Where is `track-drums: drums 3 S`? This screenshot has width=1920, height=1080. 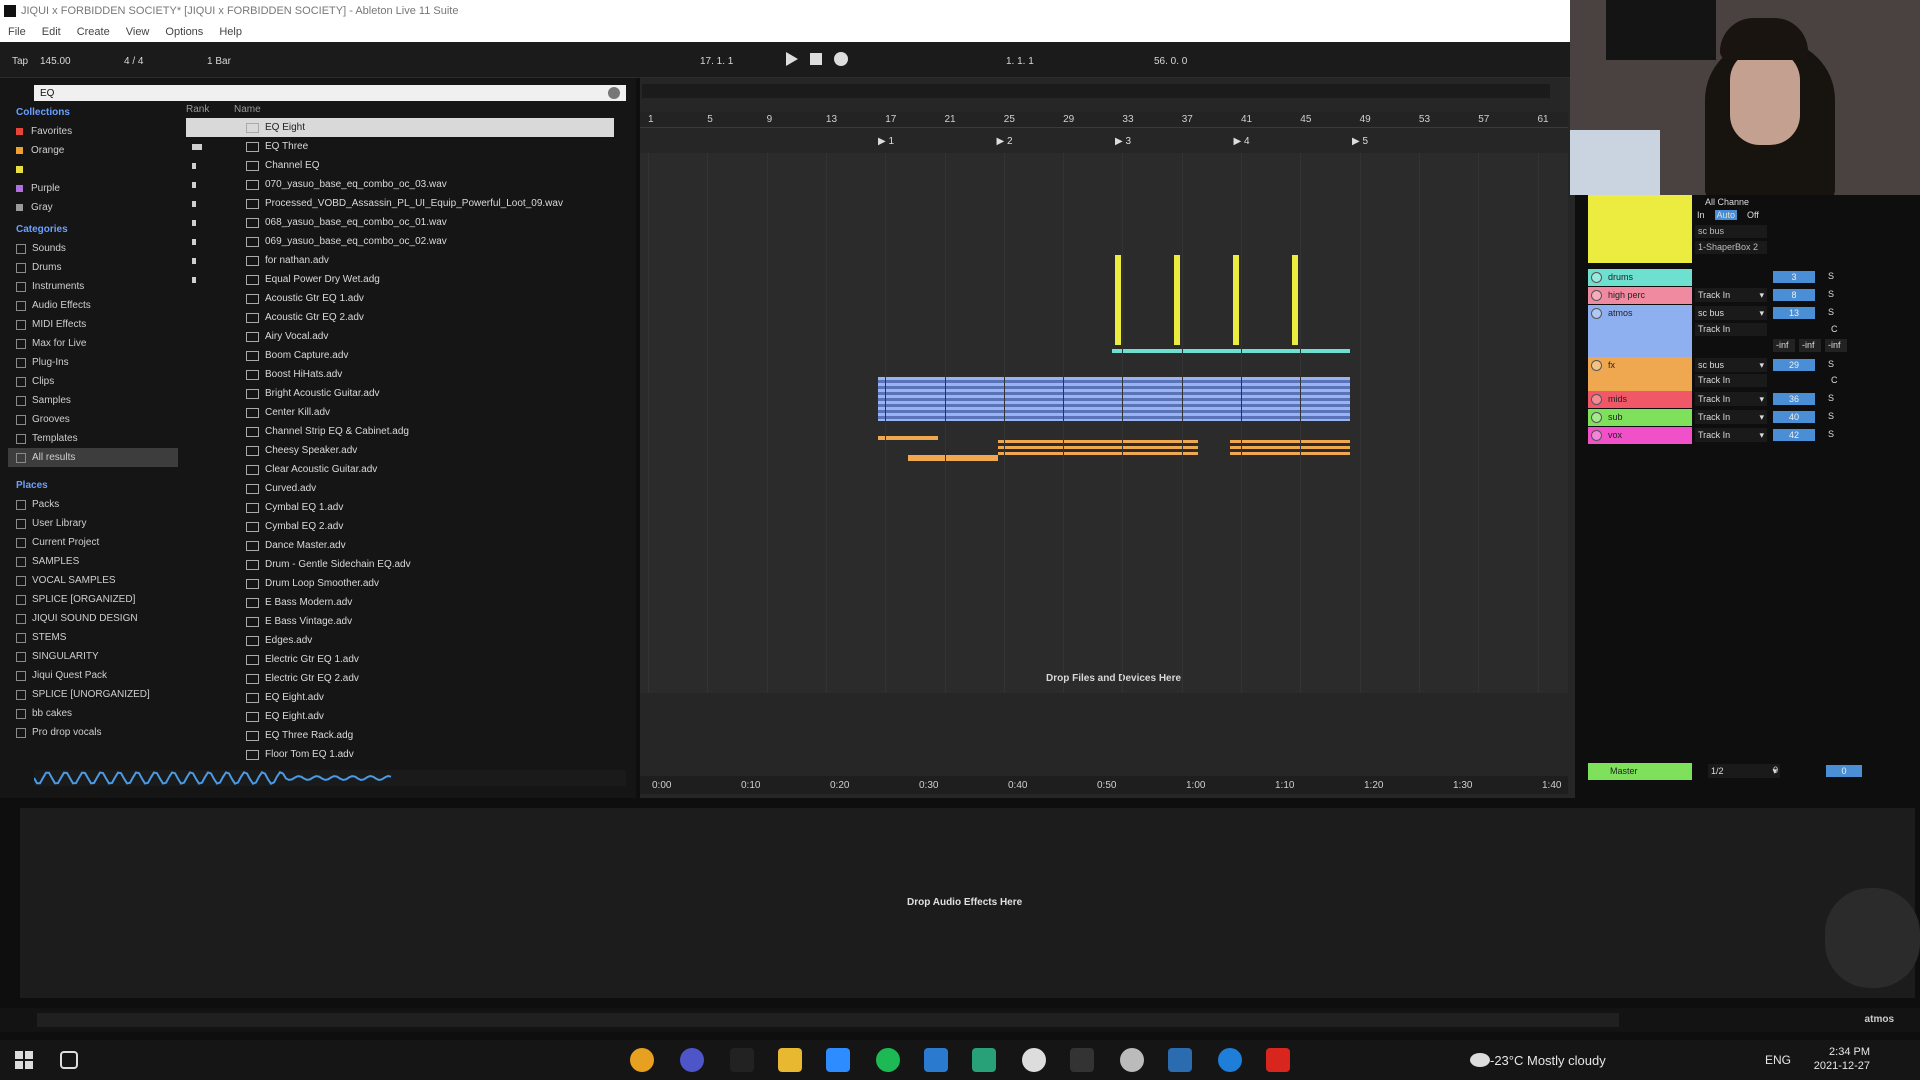
track-drums: drums 3 S is located at coordinates (1735, 277).